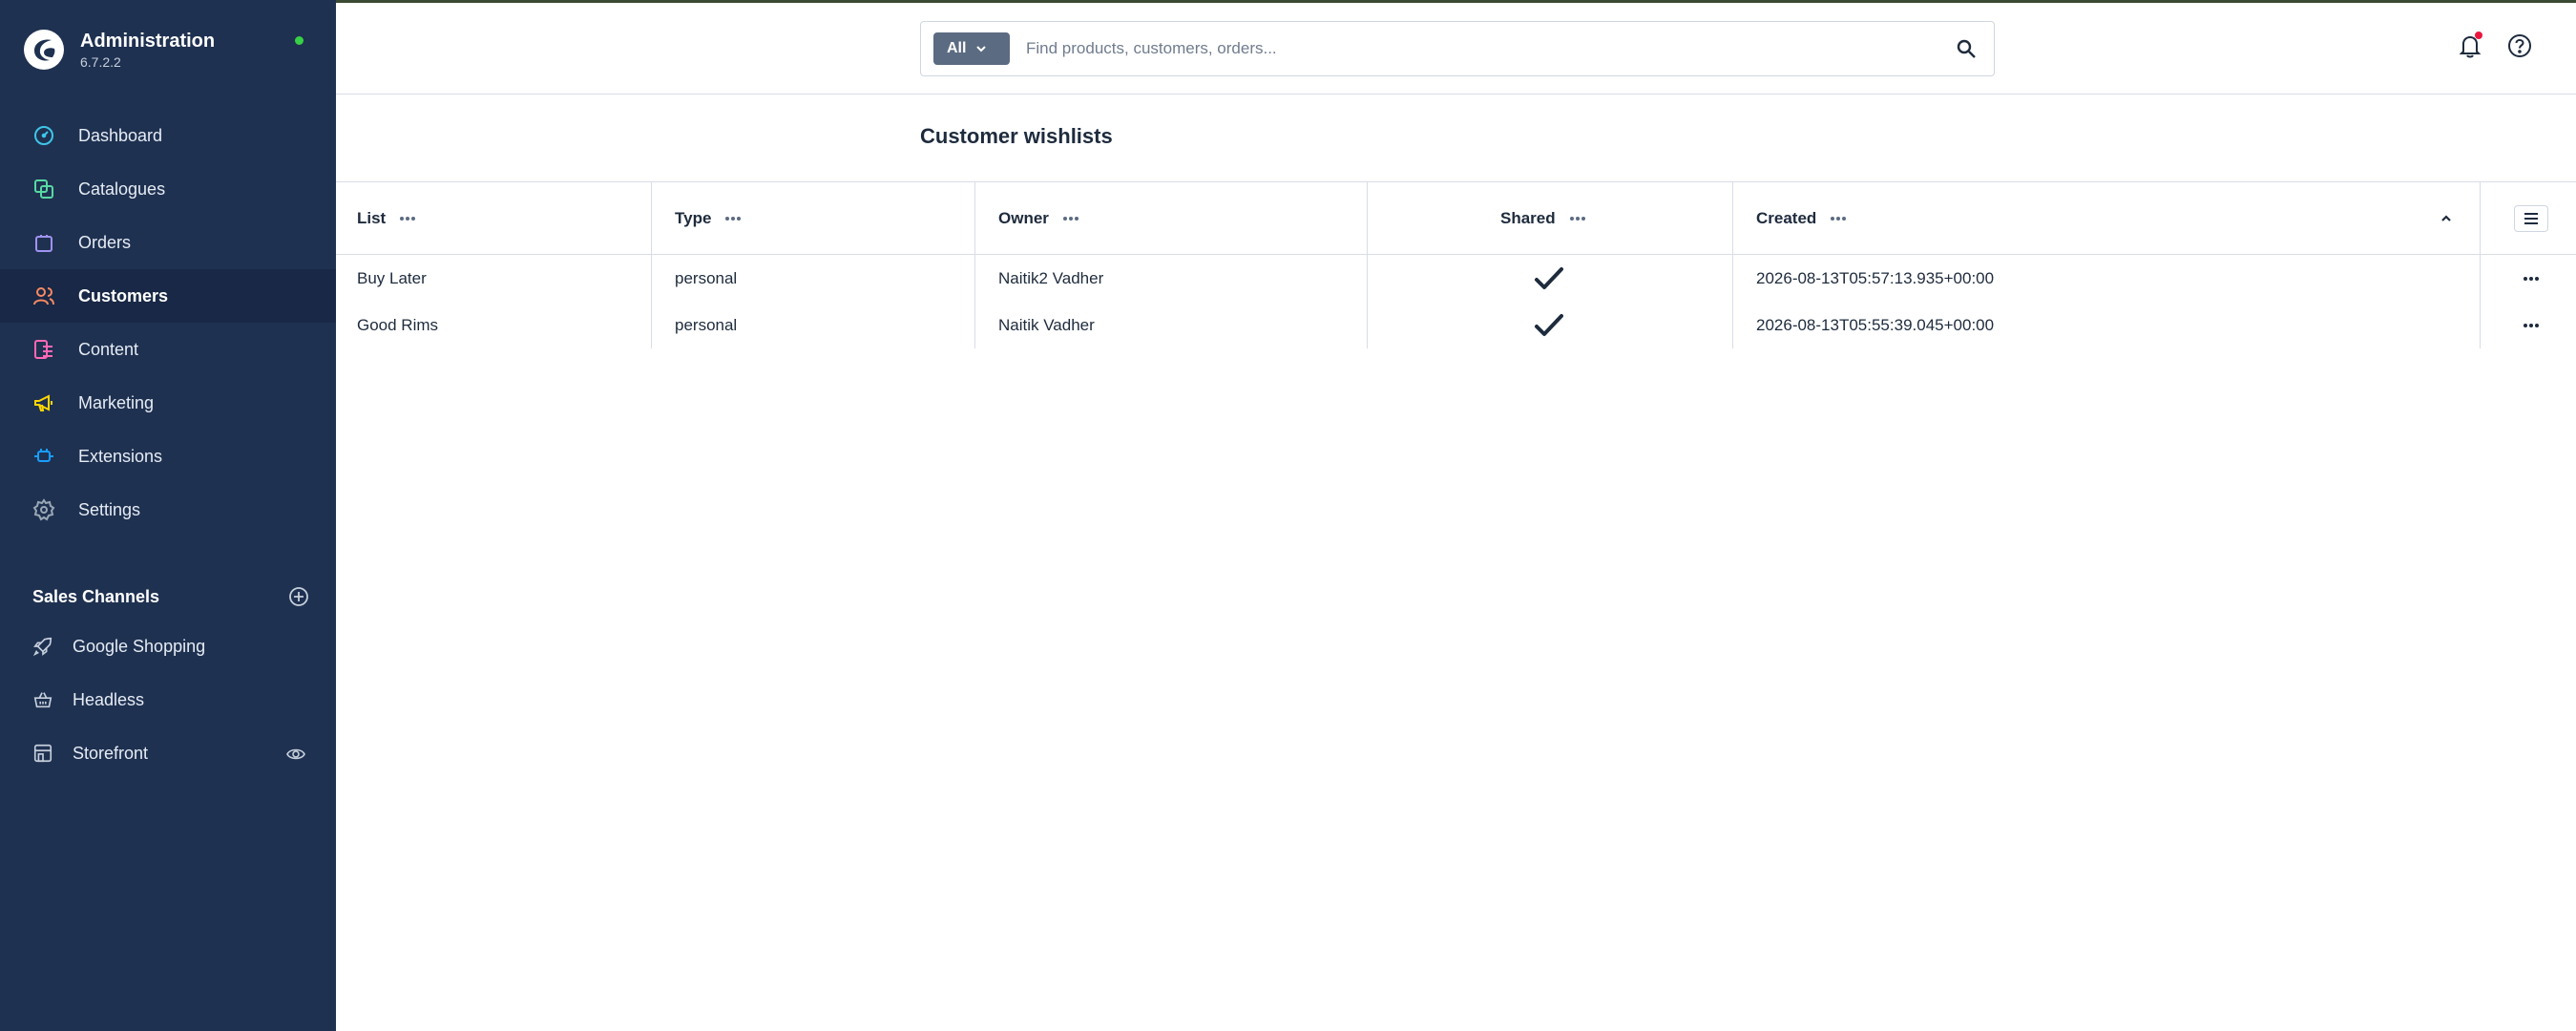 This screenshot has width=2576, height=1031. Describe the element at coordinates (2470, 46) in the screenshot. I see `notifications-button` at that location.